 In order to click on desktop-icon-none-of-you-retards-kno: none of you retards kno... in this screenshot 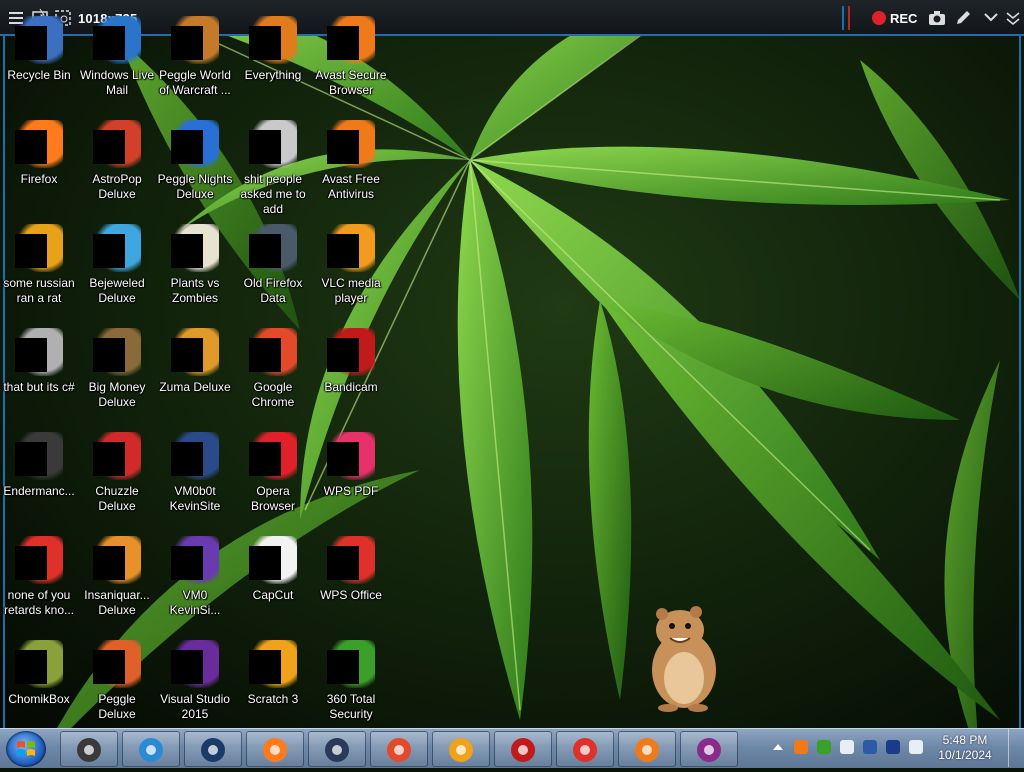, I will do `click(39, 586)`.